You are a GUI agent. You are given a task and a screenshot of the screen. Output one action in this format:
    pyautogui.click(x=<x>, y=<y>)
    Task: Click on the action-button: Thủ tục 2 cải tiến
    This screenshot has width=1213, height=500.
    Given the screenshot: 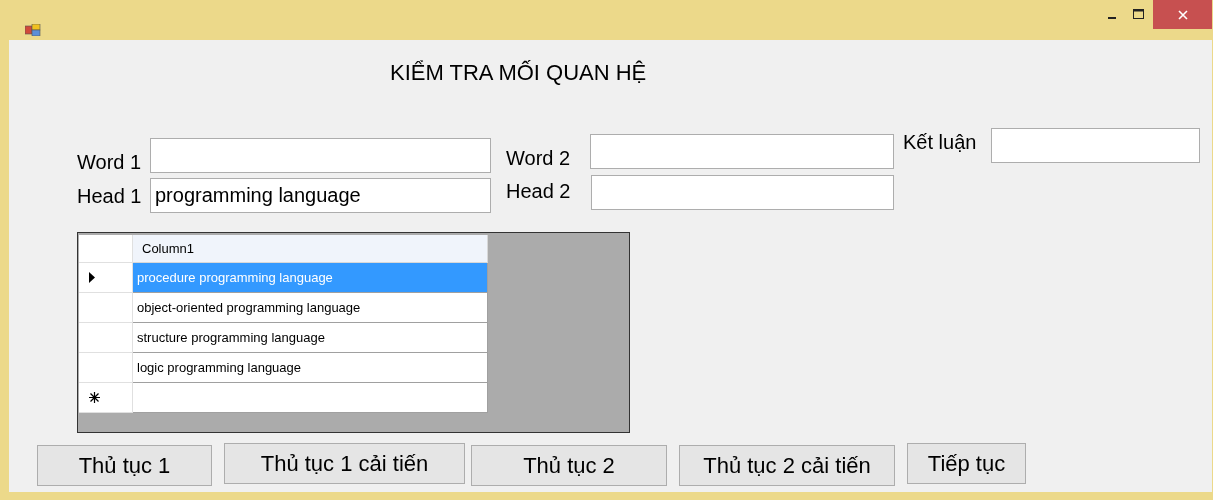 What is the action you would take?
    pyautogui.click(x=787, y=465)
    